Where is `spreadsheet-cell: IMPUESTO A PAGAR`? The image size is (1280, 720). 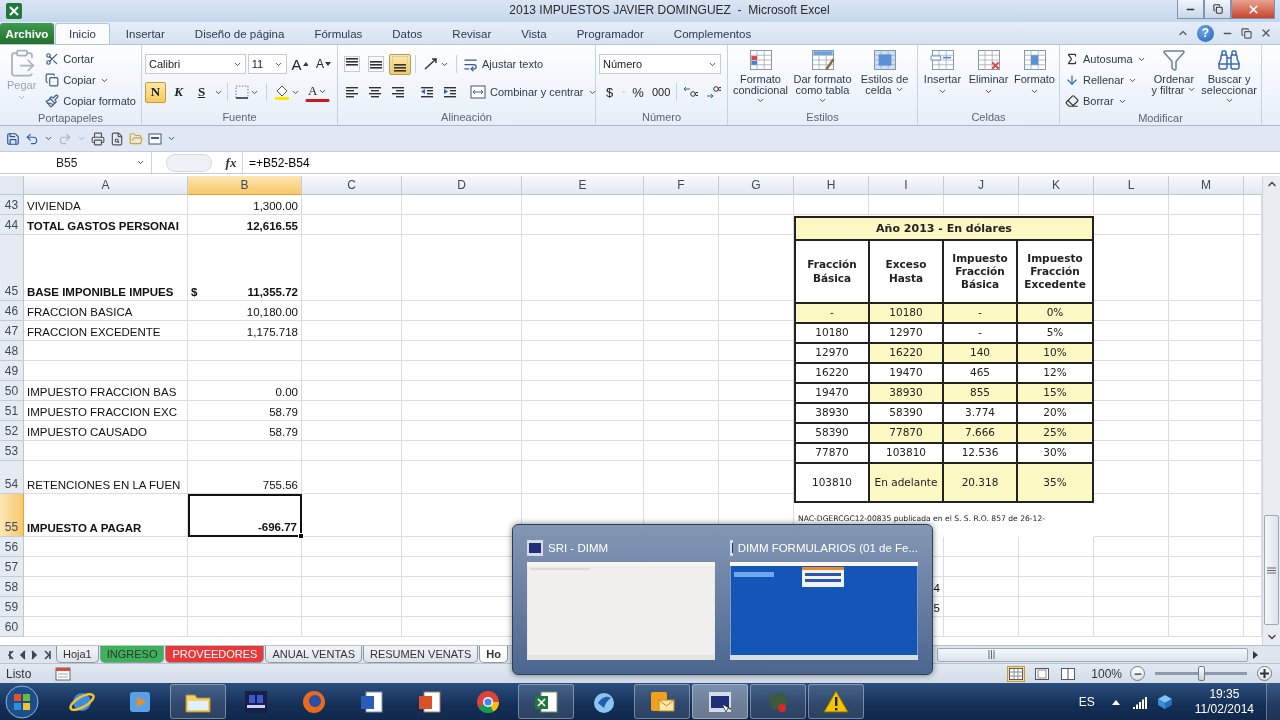
spreadsheet-cell: IMPUESTO A PAGAR is located at coordinates (106, 515).